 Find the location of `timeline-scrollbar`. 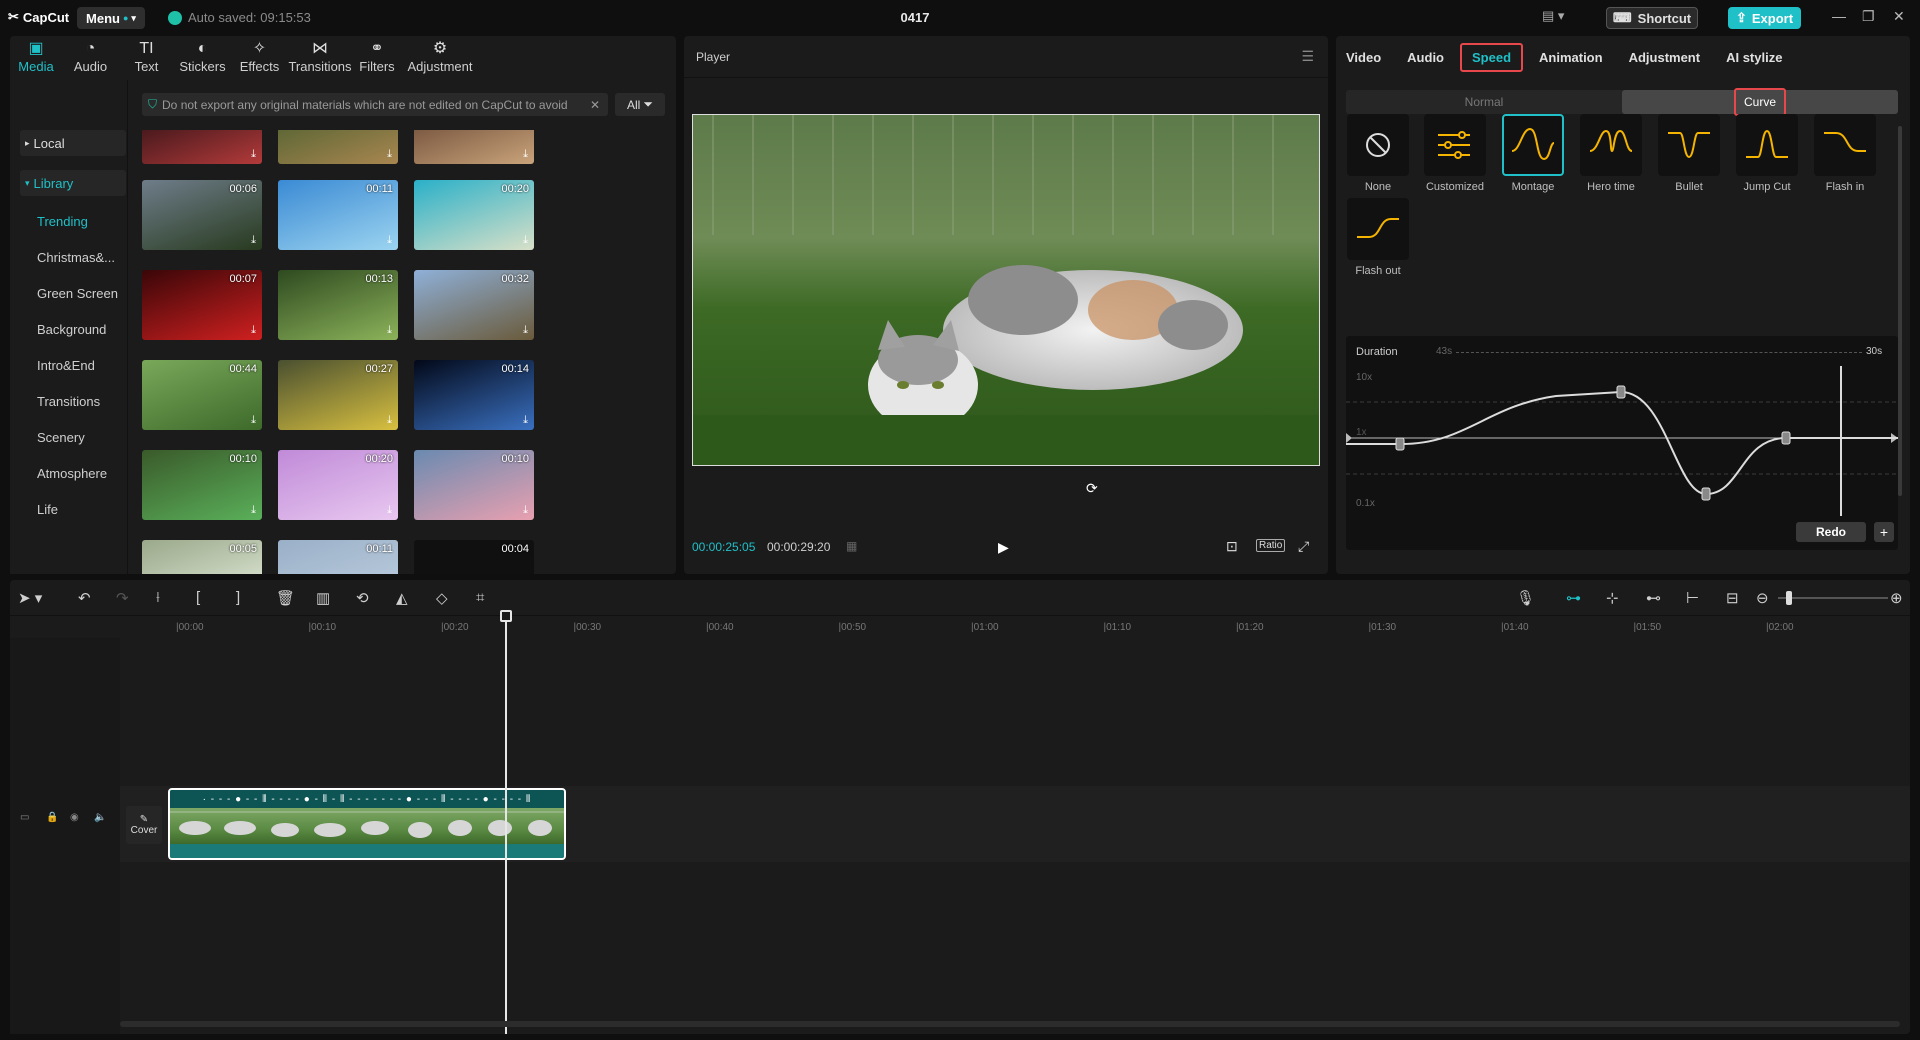

timeline-scrollbar is located at coordinates (1010, 1024).